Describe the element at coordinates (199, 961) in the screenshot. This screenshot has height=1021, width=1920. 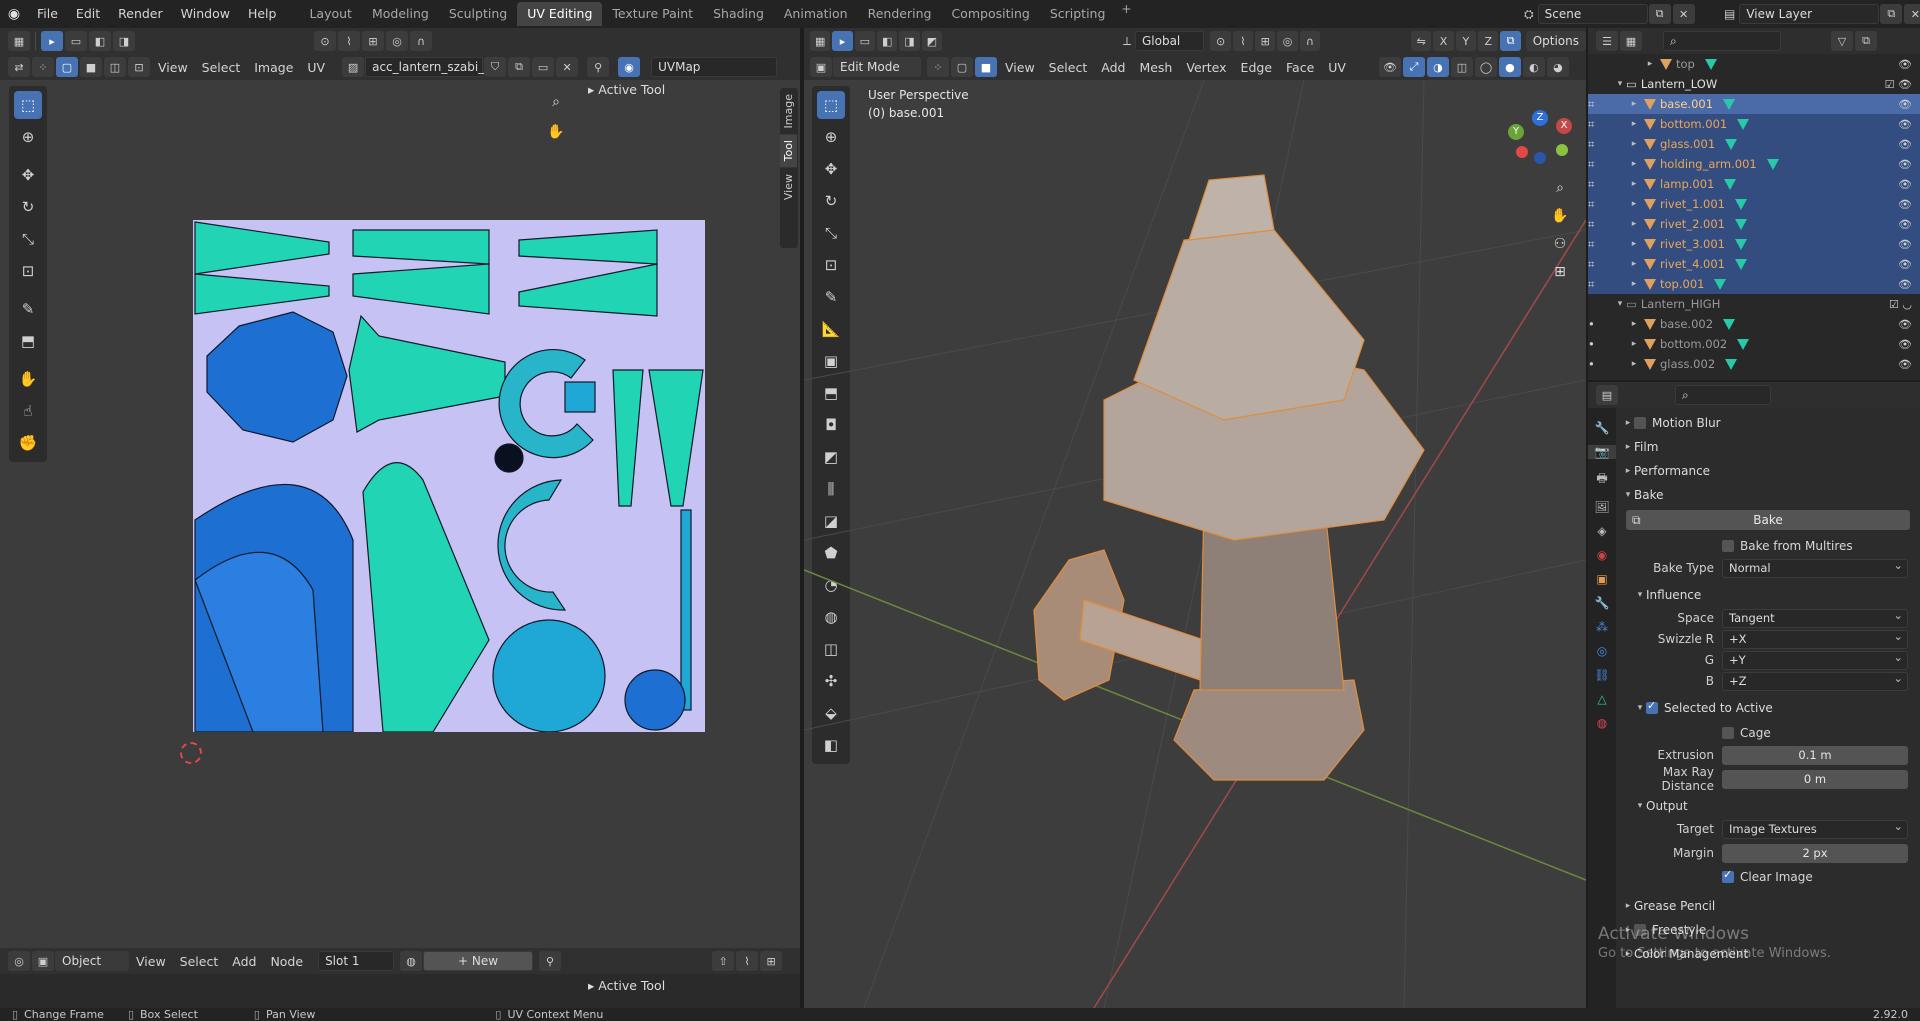
I see `node-menu-select: Select` at that location.